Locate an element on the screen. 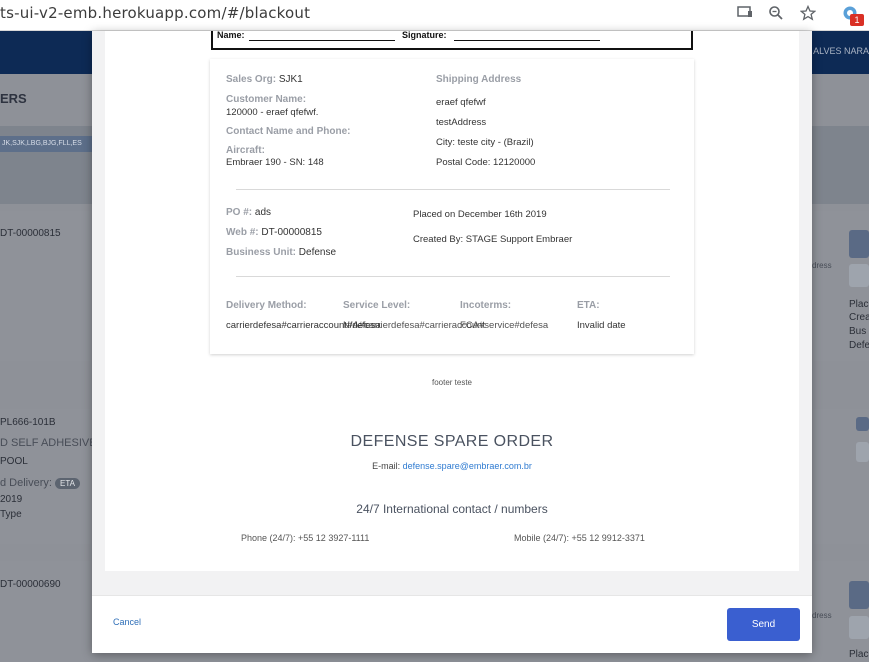 Image resolution: width=869 pixels, height=662 pixels. cancel-button: Cancel is located at coordinates (127, 622).